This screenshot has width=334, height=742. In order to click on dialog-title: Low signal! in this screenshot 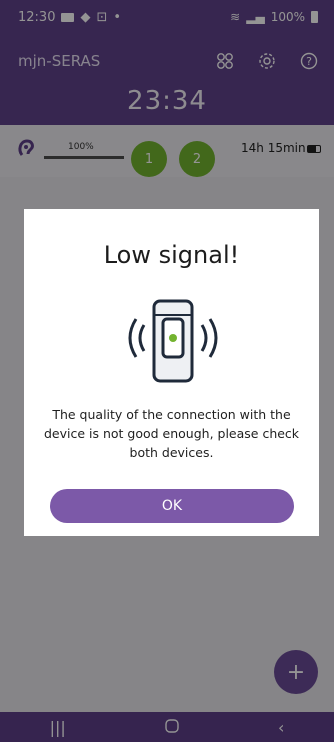, I will do `click(171, 255)`.